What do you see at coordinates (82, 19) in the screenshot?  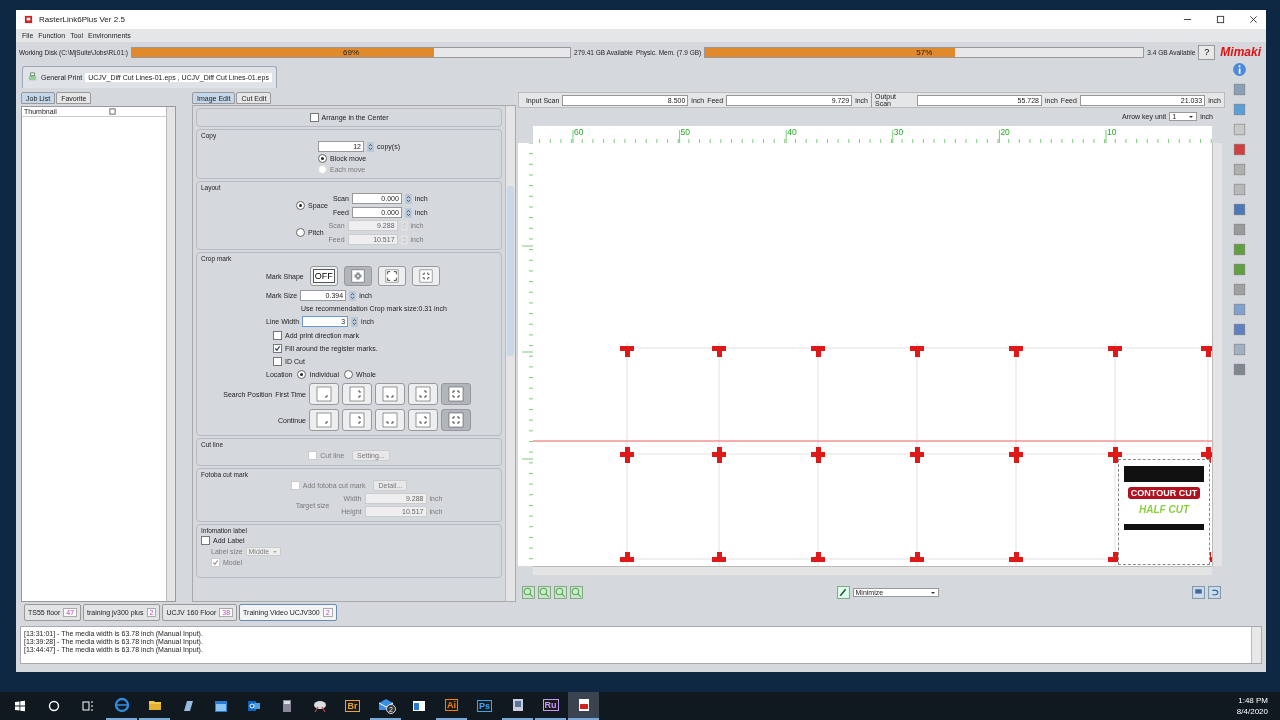 I see `window-title: RasterLink6Plus Ver 2.5` at bounding box center [82, 19].